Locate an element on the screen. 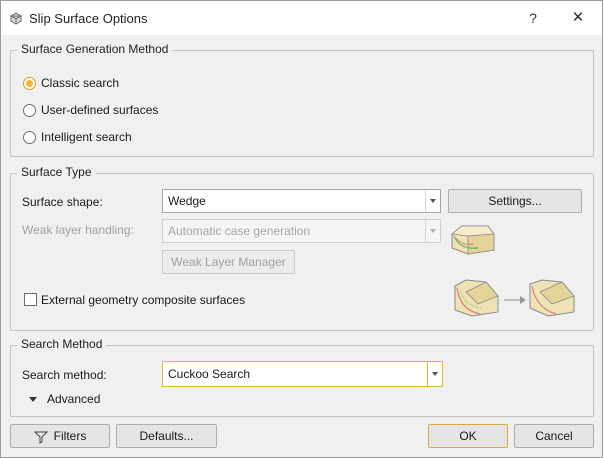 This screenshot has height=458, width=603. group-legend: Surface Generation Method is located at coordinates (95, 49).